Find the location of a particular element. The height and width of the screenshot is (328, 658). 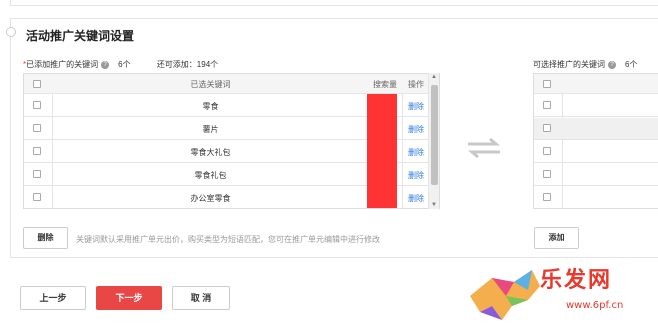

table-scrollbar: ▲ ▼ is located at coordinates (433, 141).